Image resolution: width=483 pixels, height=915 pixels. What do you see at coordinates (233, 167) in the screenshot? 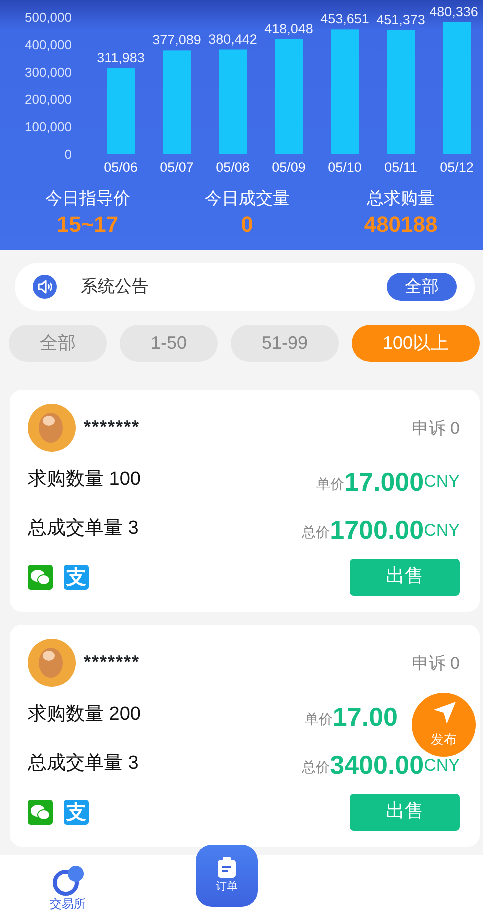
I see `axis-label: 05/08` at bounding box center [233, 167].